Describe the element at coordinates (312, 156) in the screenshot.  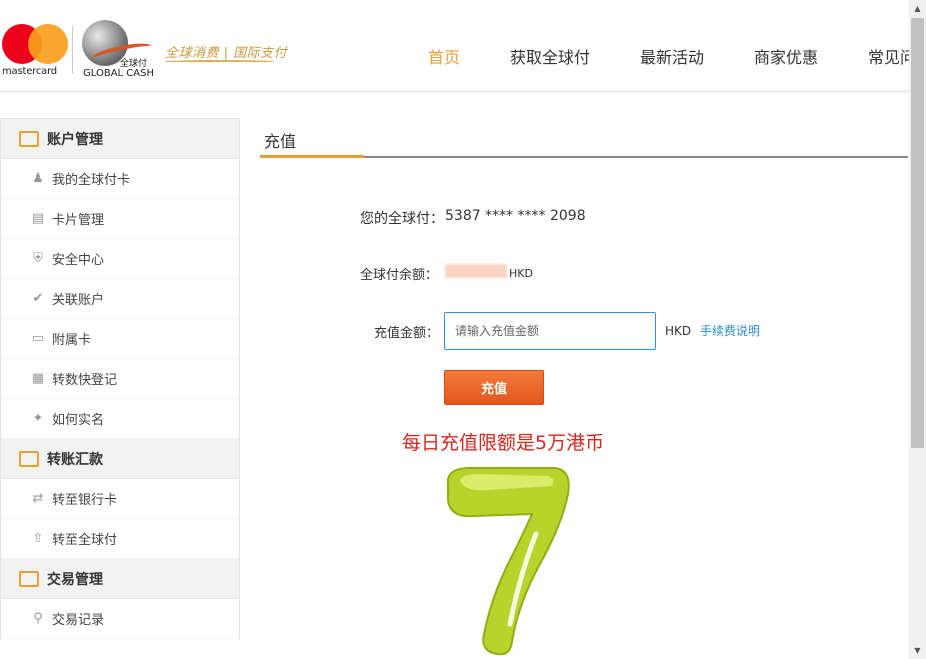
I see `tab-active-indicator` at that location.